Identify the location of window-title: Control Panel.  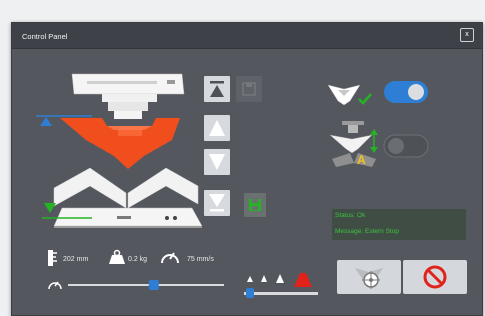
(45, 36).